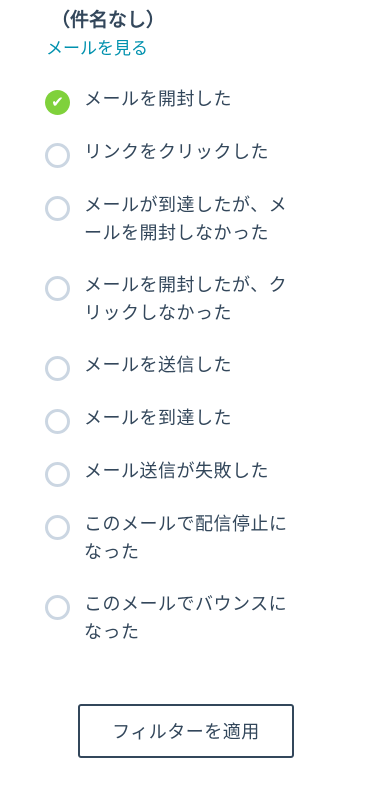 This screenshot has width=368, height=786. I want to click on apply-container: フィルターを適用, so click(186, 731).